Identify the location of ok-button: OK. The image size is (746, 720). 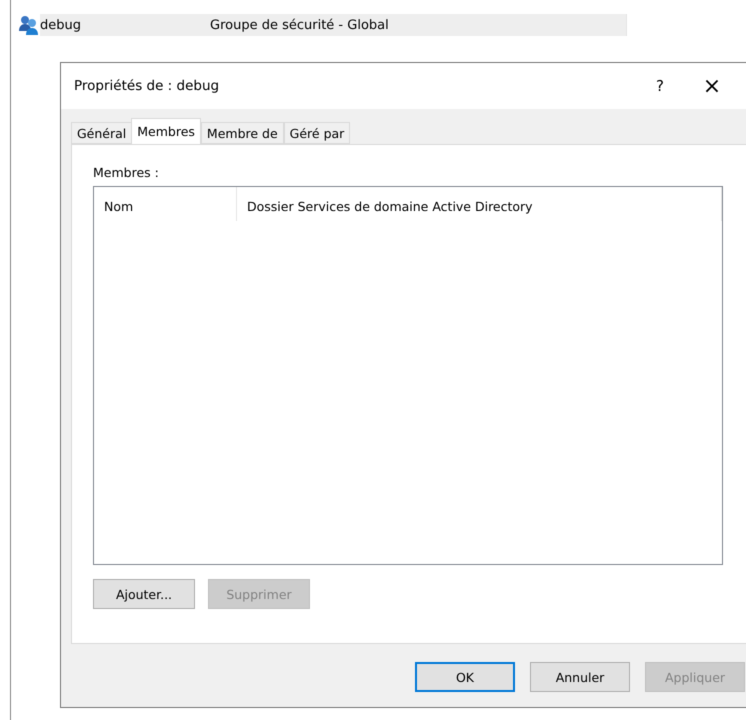
(465, 677).